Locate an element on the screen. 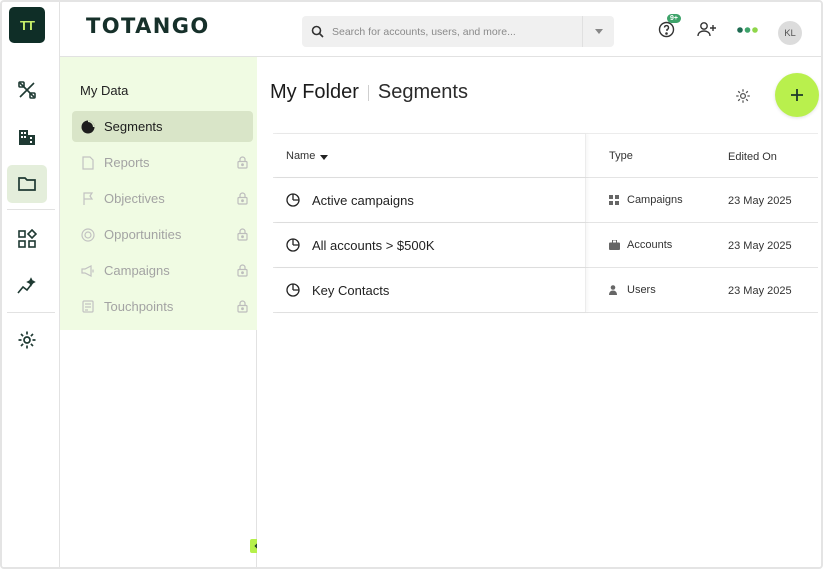  sidebar-item-label: Campaigns is located at coordinates (137, 270).